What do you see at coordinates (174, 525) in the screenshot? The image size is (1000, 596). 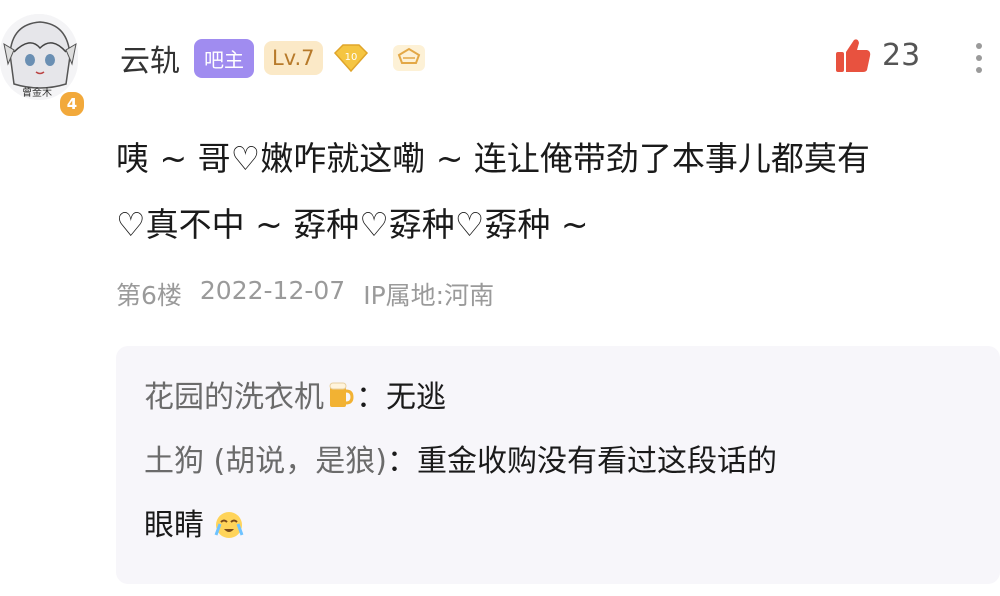 I see `reply-text: 眼睛` at bounding box center [174, 525].